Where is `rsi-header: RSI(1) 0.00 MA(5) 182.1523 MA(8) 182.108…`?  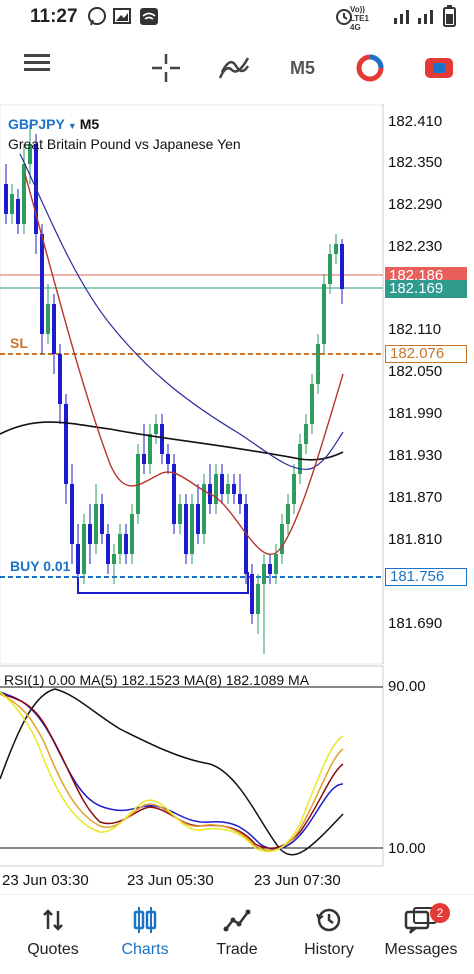
rsi-header: RSI(1) 0.00 MA(5) 182.1523 MA(8) 182.108… is located at coordinates (157, 680).